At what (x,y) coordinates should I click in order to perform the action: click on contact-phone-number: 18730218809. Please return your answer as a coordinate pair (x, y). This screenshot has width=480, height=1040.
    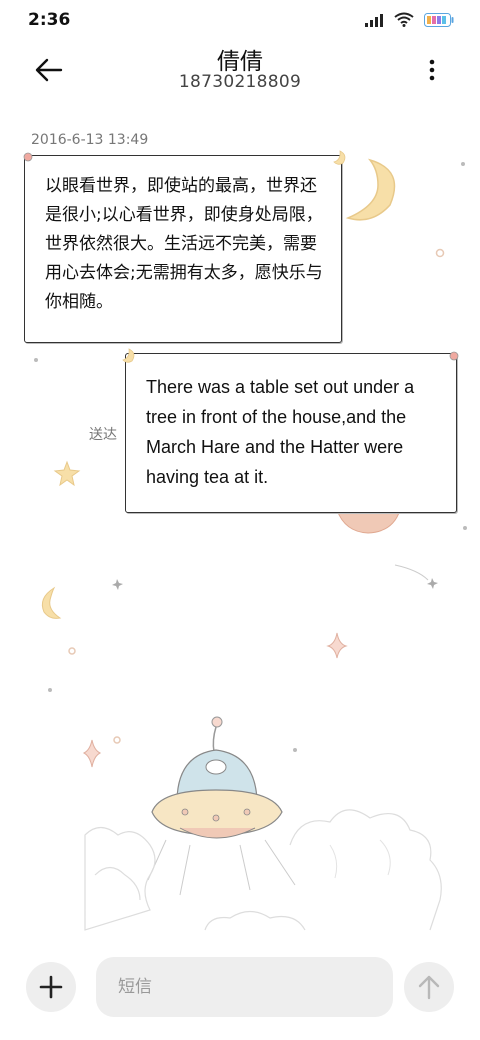
    Looking at the image, I should click on (240, 82).